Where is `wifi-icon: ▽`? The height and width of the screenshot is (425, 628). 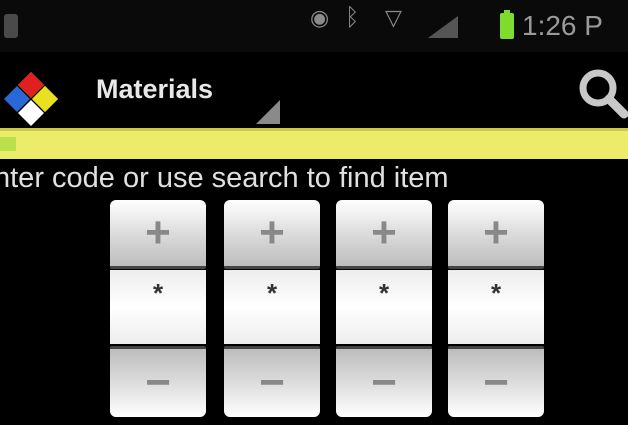
wifi-icon: ▽ is located at coordinates (393, 17).